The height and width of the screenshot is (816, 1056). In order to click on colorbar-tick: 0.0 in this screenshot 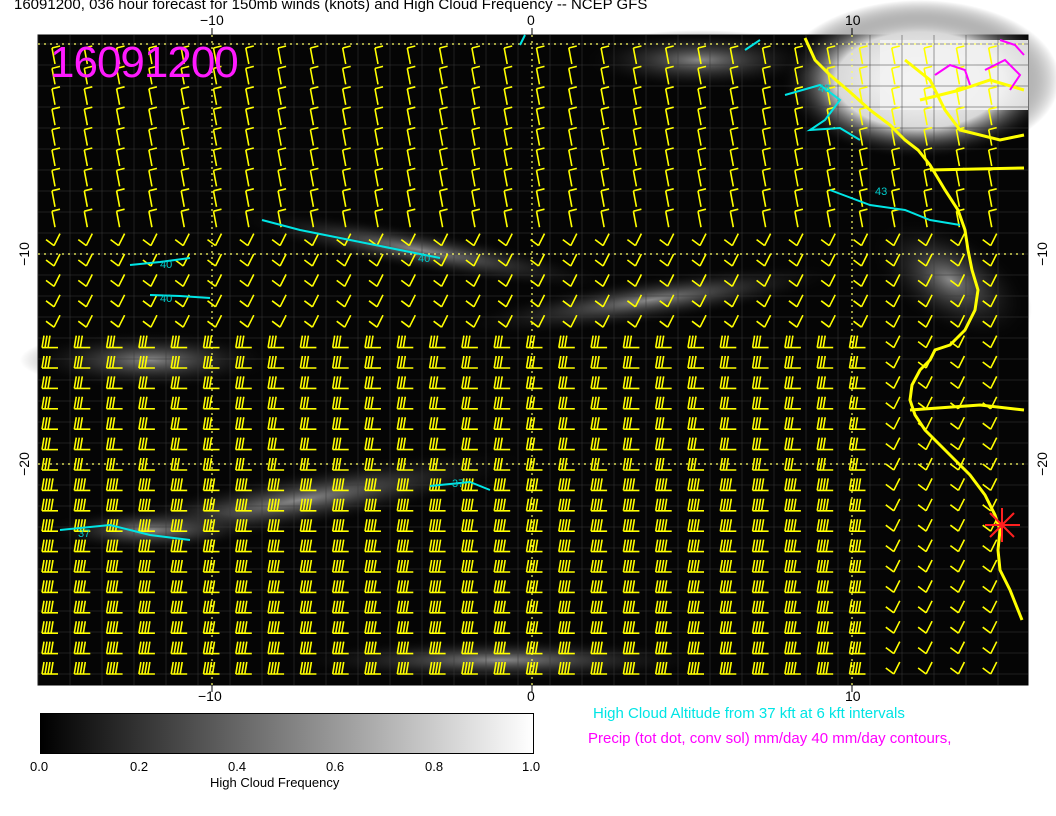, I will do `click(39, 766)`.